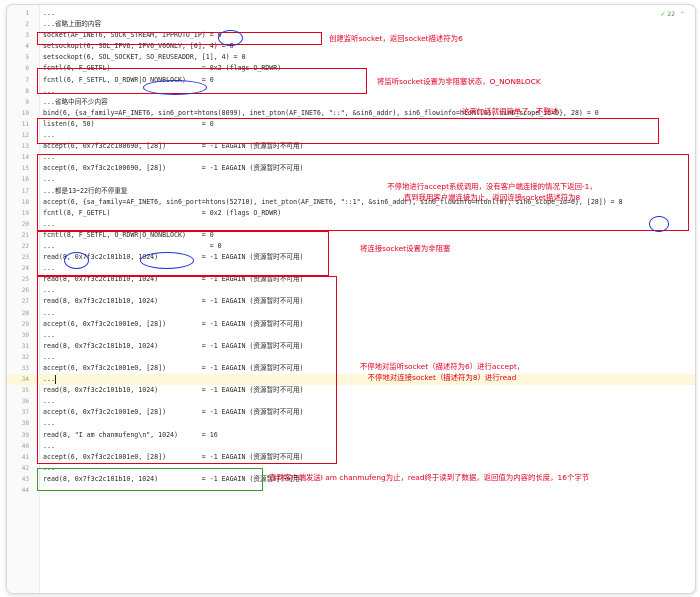 Image resolution: width=700 pixels, height=597 pixels. I want to click on line-text: ...省略上面的内容, so click(72, 24).